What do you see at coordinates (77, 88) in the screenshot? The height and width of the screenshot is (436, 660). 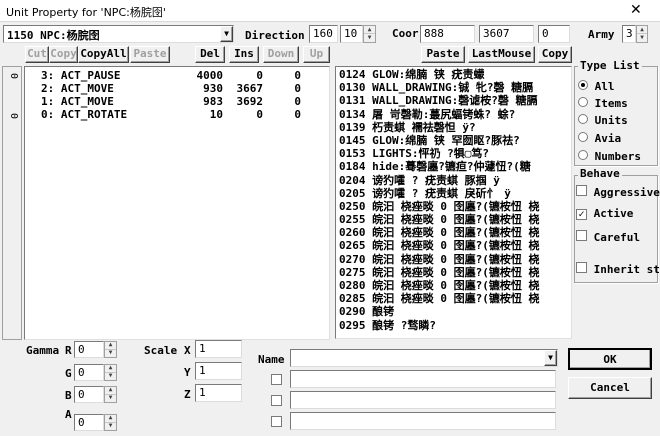 I see `action-row-text: 2: ACT_MOVE` at bounding box center [77, 88].